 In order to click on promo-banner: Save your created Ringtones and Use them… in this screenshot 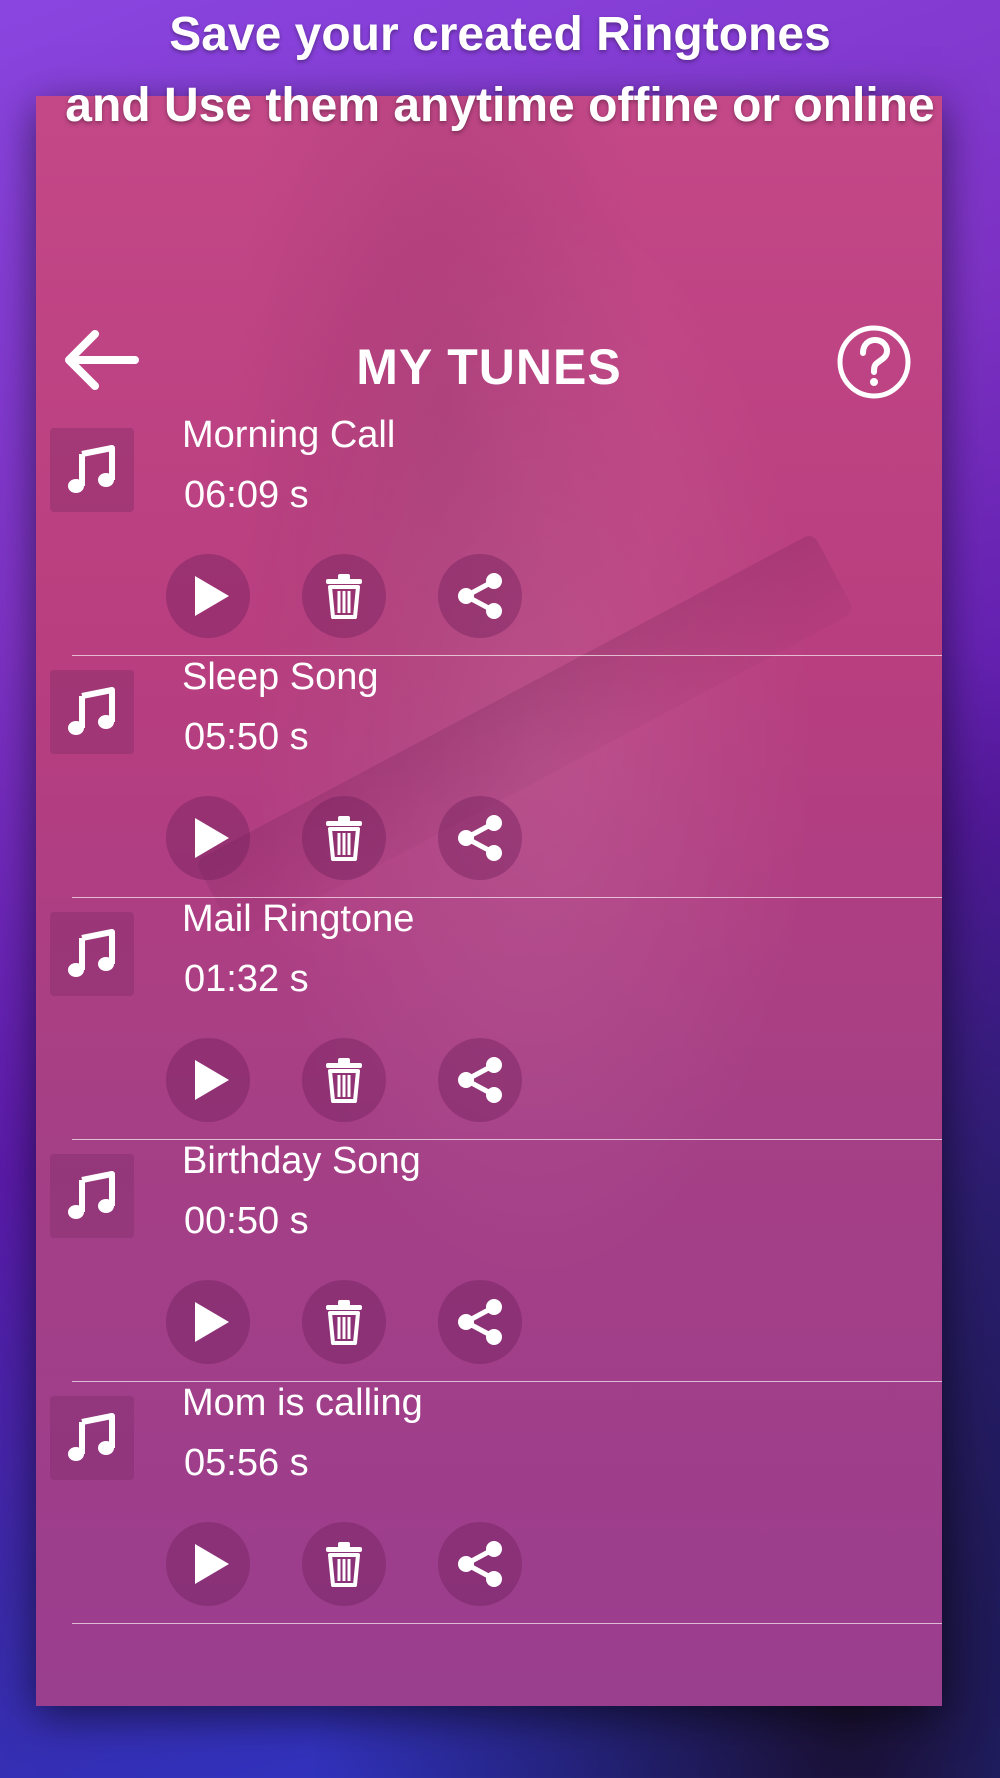, I will do `click(500, 71)`.